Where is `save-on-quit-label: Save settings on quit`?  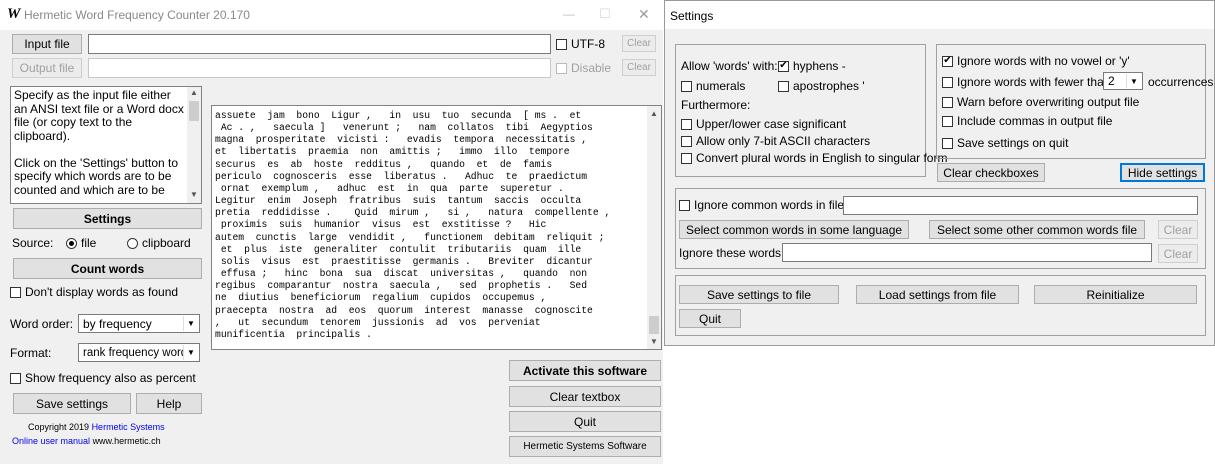 save-on-quit-label: Save settings on quit is located at coordinates (1013, 143).